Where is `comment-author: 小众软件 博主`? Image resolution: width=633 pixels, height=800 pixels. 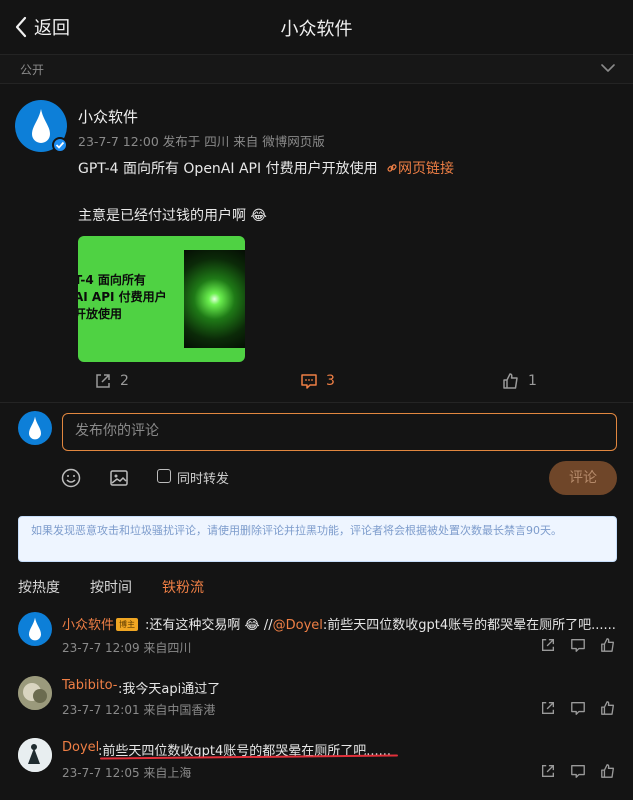 comment-author: 小众软件 博主 is located at coordinates (102, 623).